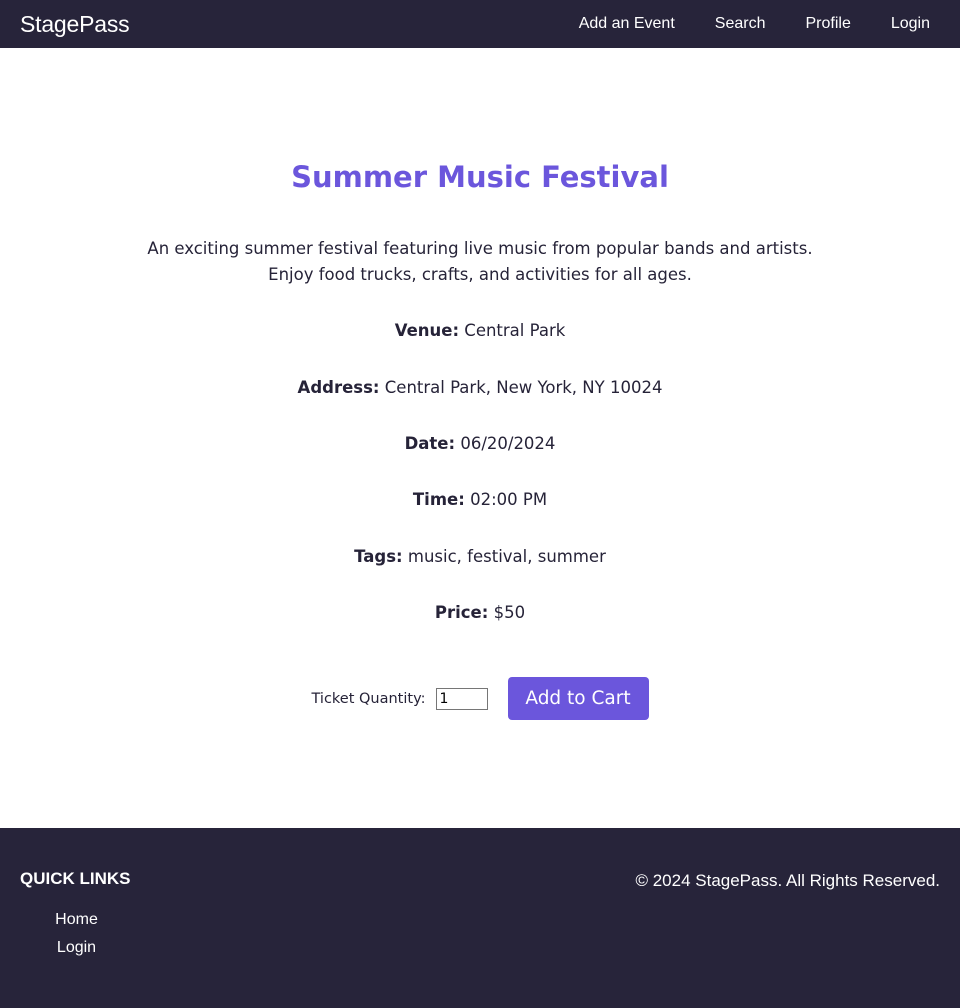 Image resolution: width=960 pixels, height=1008 pixels. I want to click on add-to-cart-form: Ticket Quantity: Add to Cart, so click(480, 698).